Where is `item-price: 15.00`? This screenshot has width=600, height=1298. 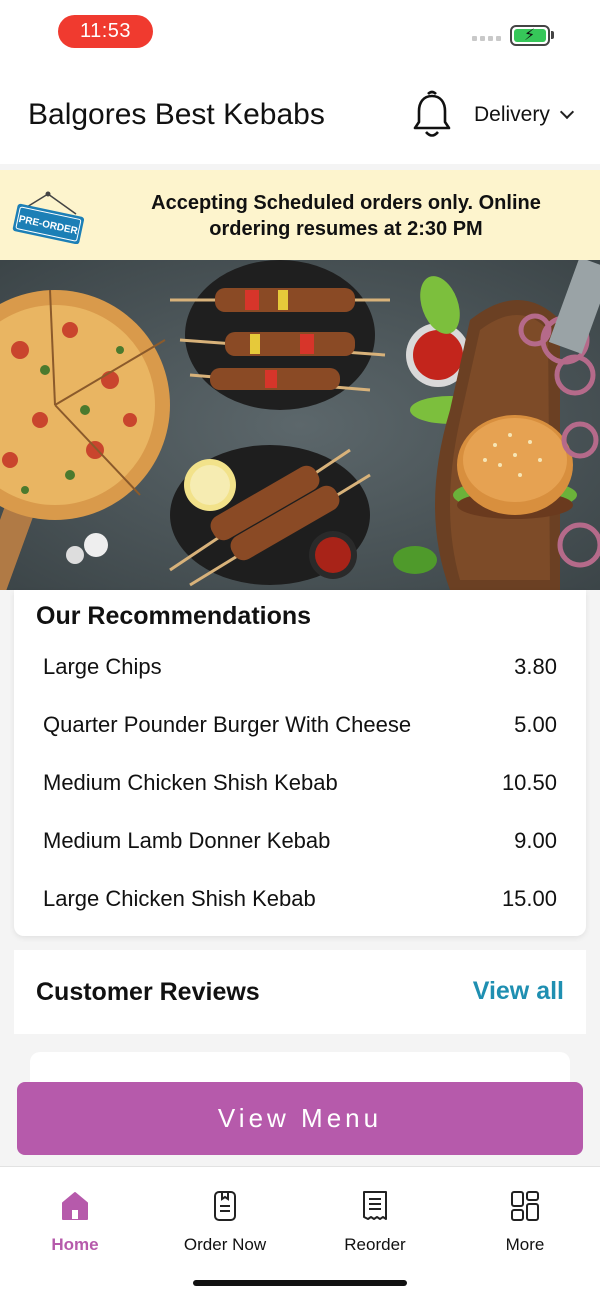
item-price: 15.00 is located at coordinates (529, 898).